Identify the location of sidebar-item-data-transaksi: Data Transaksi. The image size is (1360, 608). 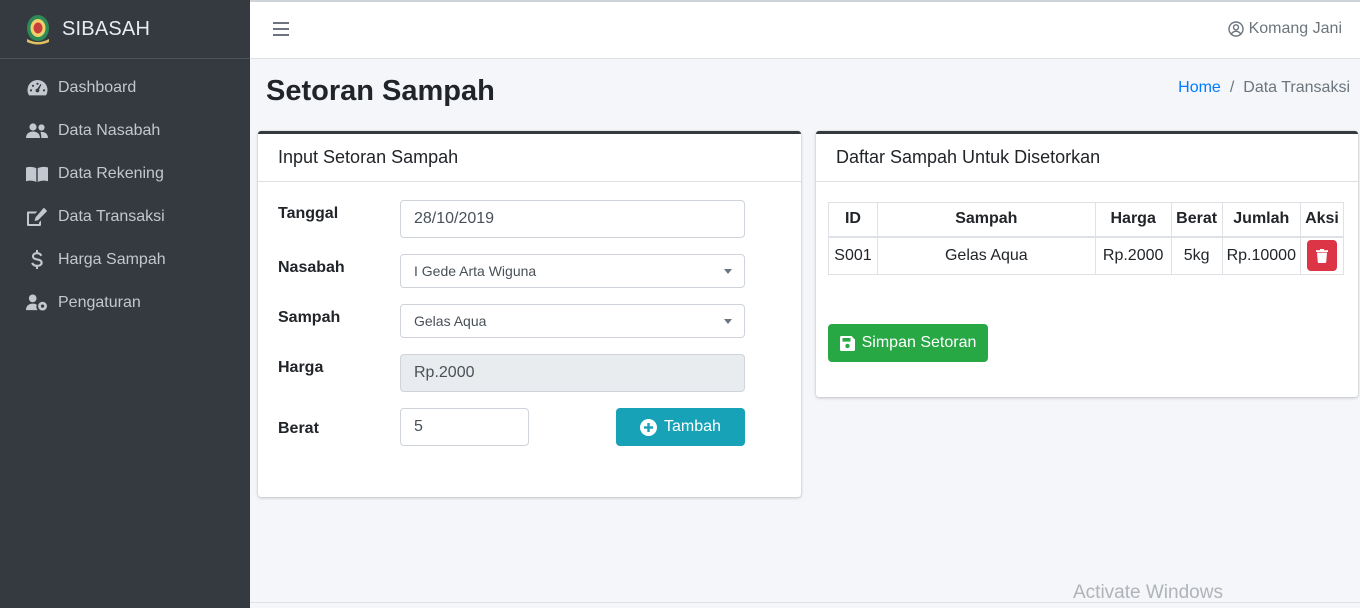
(125, 216).